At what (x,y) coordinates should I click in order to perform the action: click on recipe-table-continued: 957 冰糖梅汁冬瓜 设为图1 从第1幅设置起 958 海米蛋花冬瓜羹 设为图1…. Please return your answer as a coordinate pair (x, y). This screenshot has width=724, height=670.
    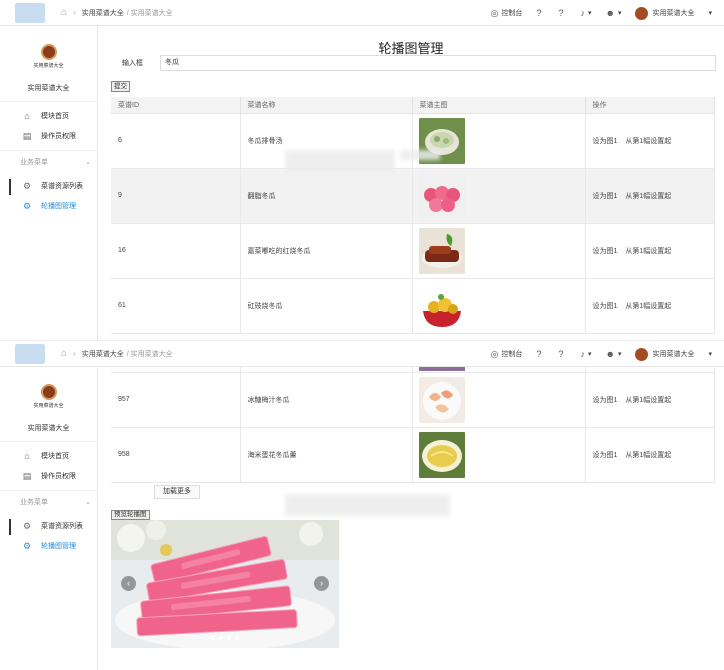
    Looking at the image, I should click on (413, 425).